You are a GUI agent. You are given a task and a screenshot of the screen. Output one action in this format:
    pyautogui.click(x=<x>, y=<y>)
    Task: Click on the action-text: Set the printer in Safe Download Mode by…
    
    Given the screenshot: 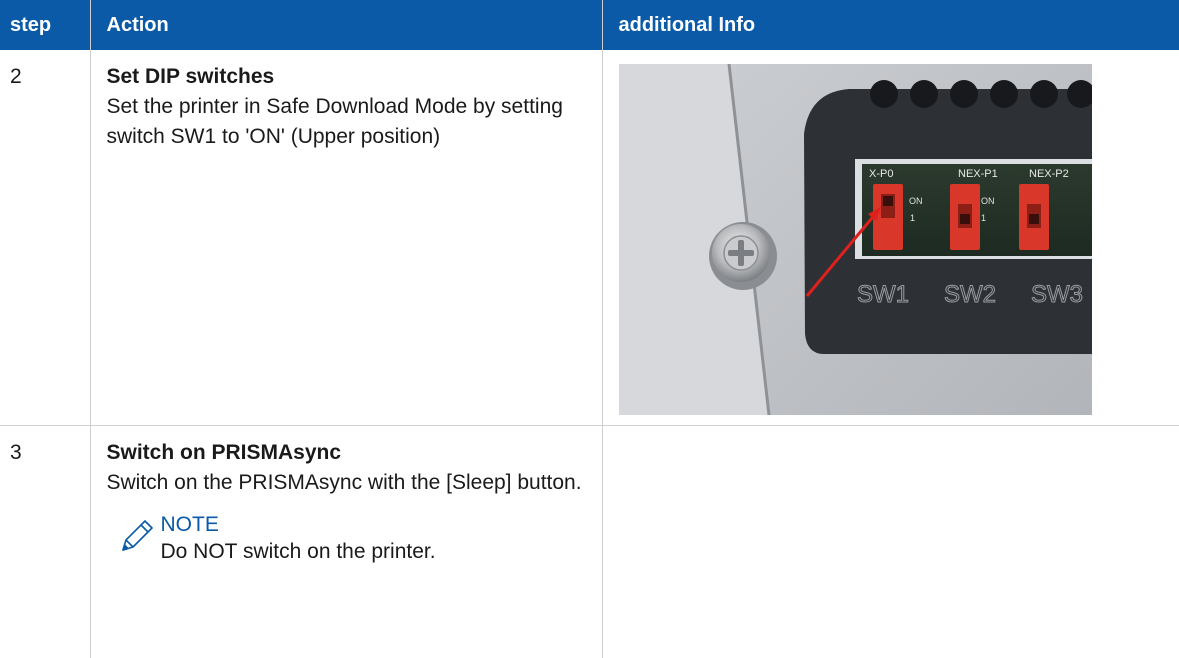 What is the action you would take?
    pyautogui.click(x=354, y=122)
    